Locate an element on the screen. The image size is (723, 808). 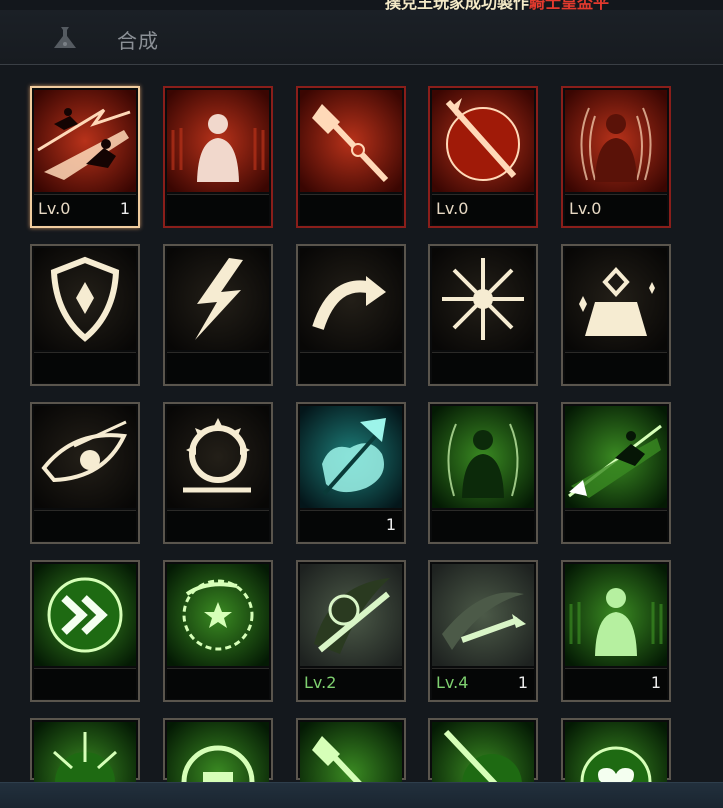
flask-icon is located at coordinates (65, 38).